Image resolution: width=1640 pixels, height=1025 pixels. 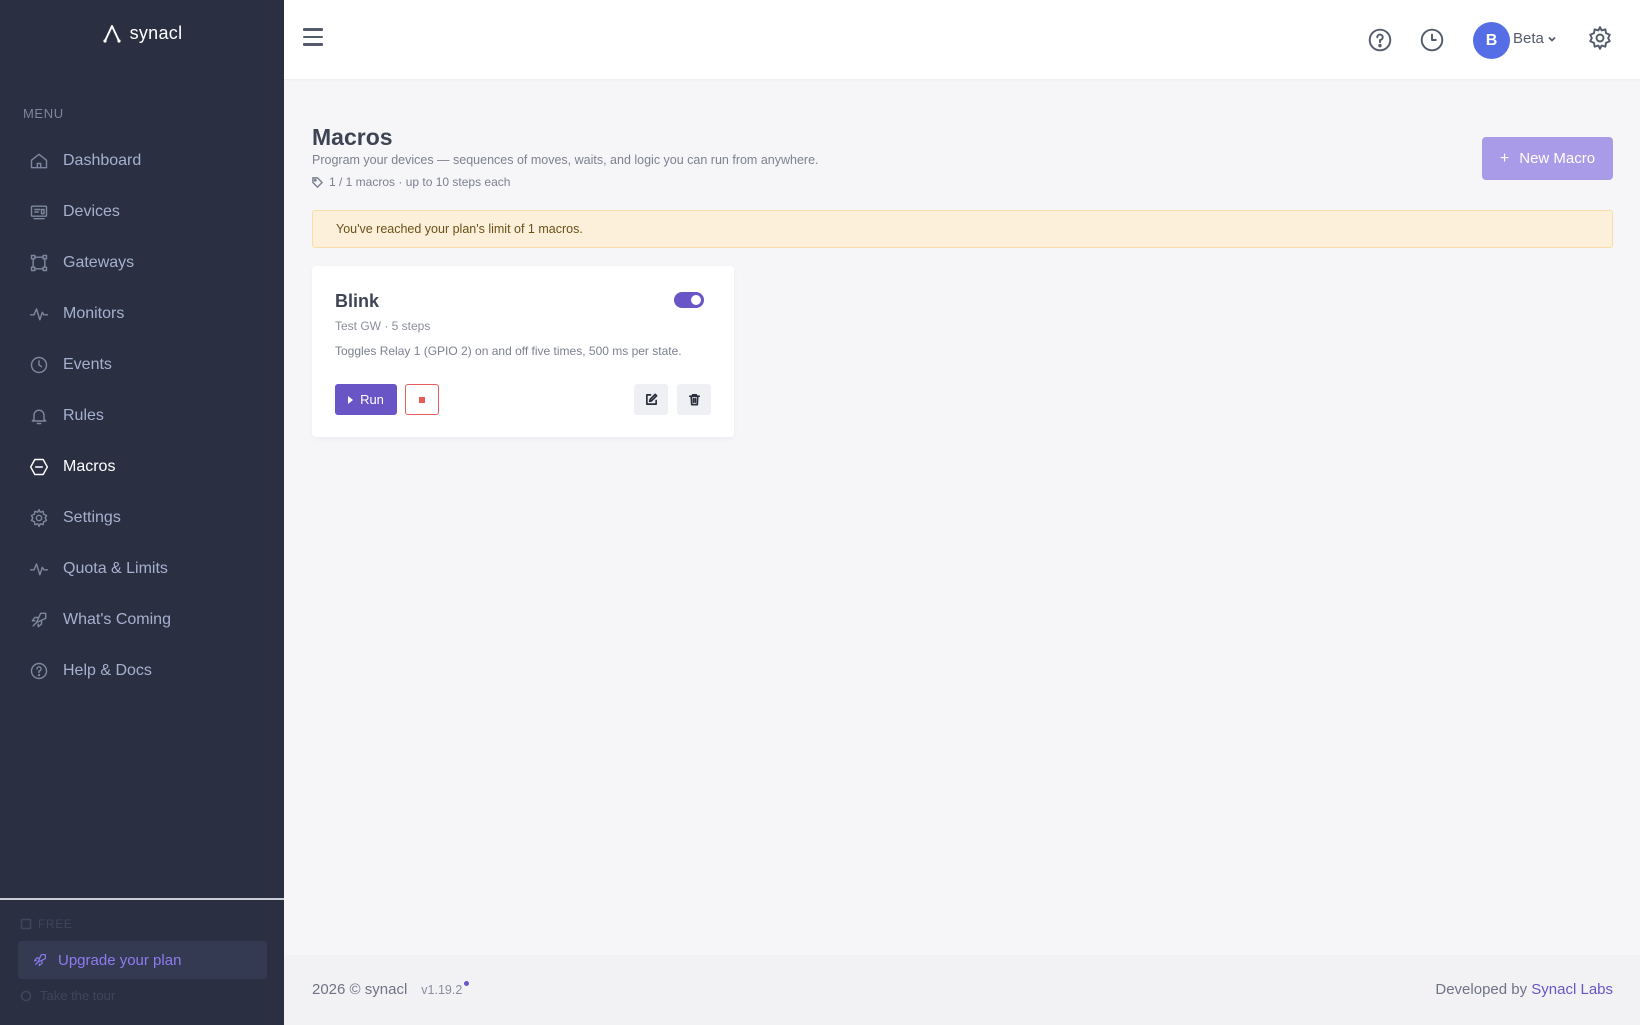 What do you see at coordinates (142, 313) in the screenshot?
I see `sidebar-item-monitors: Monitors` at bounding box center [142, 313].